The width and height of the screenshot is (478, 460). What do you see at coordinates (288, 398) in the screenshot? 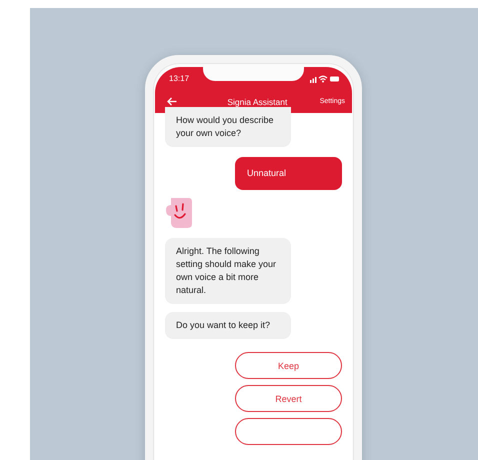
I see `reply-button: Revert` at bounding box center [288, 398].